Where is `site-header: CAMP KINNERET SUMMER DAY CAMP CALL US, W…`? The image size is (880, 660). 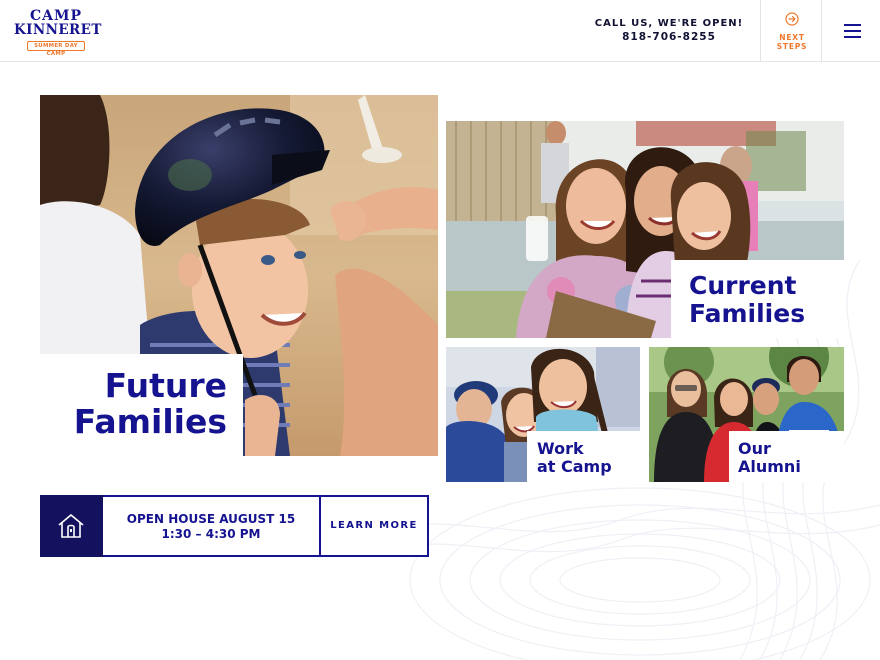
site-header: CAMP KINNERET SUMMER DAY CAMP CALL US, W… is located at coordinates (440, 31).